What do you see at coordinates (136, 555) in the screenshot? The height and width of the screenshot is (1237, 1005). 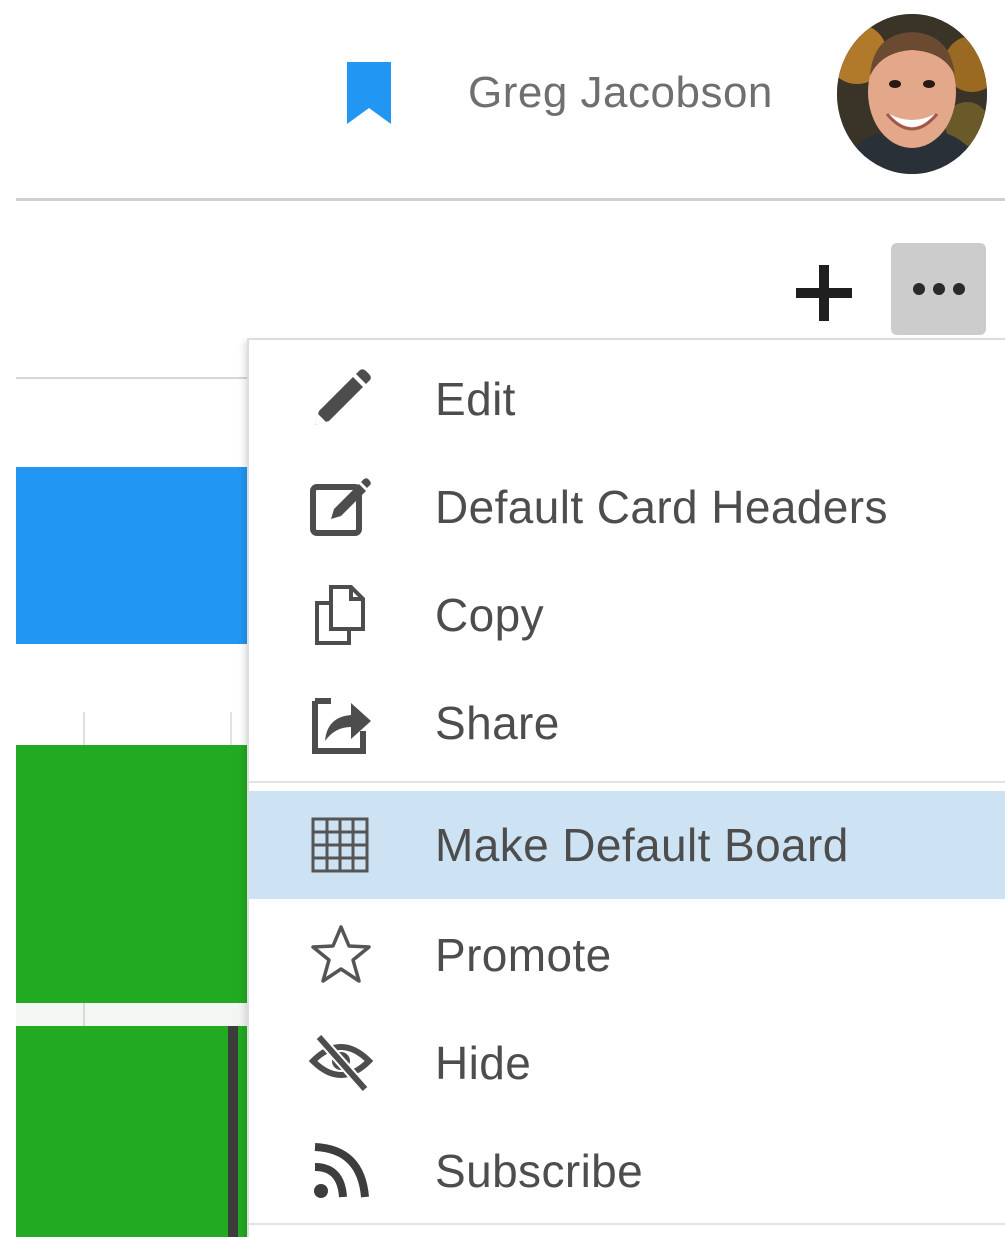 I see `board-blue-card` at bounding box center [136, 555].